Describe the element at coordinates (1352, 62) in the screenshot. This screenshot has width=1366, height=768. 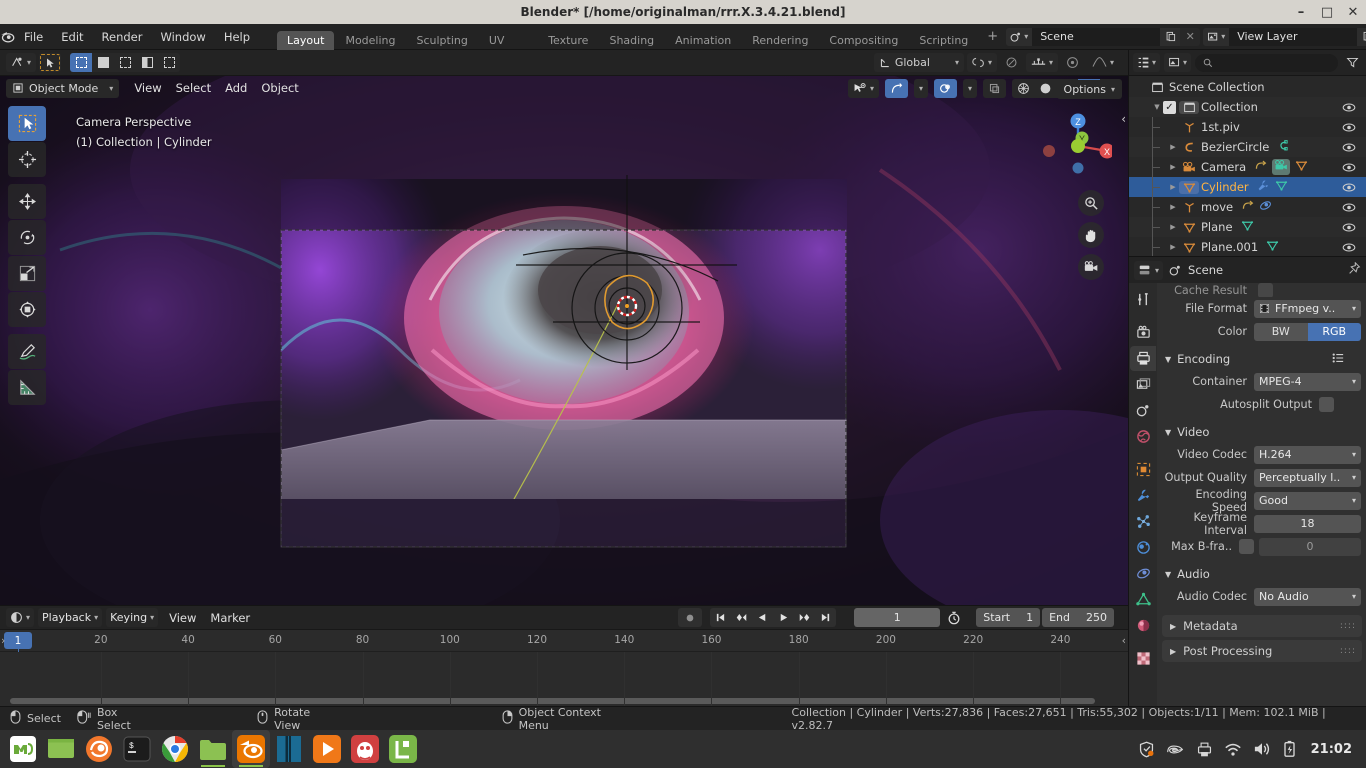
I see `outliner-filter-icon` at that location.